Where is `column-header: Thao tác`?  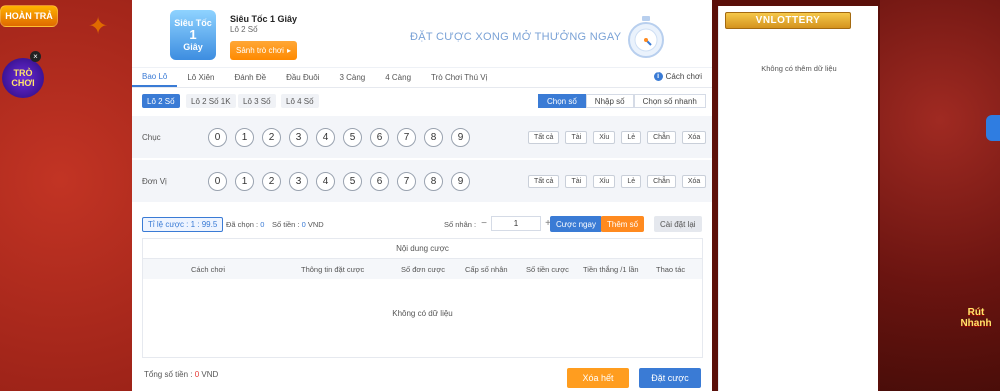 column-header: Thao tác is located at coordinates (671, 269).